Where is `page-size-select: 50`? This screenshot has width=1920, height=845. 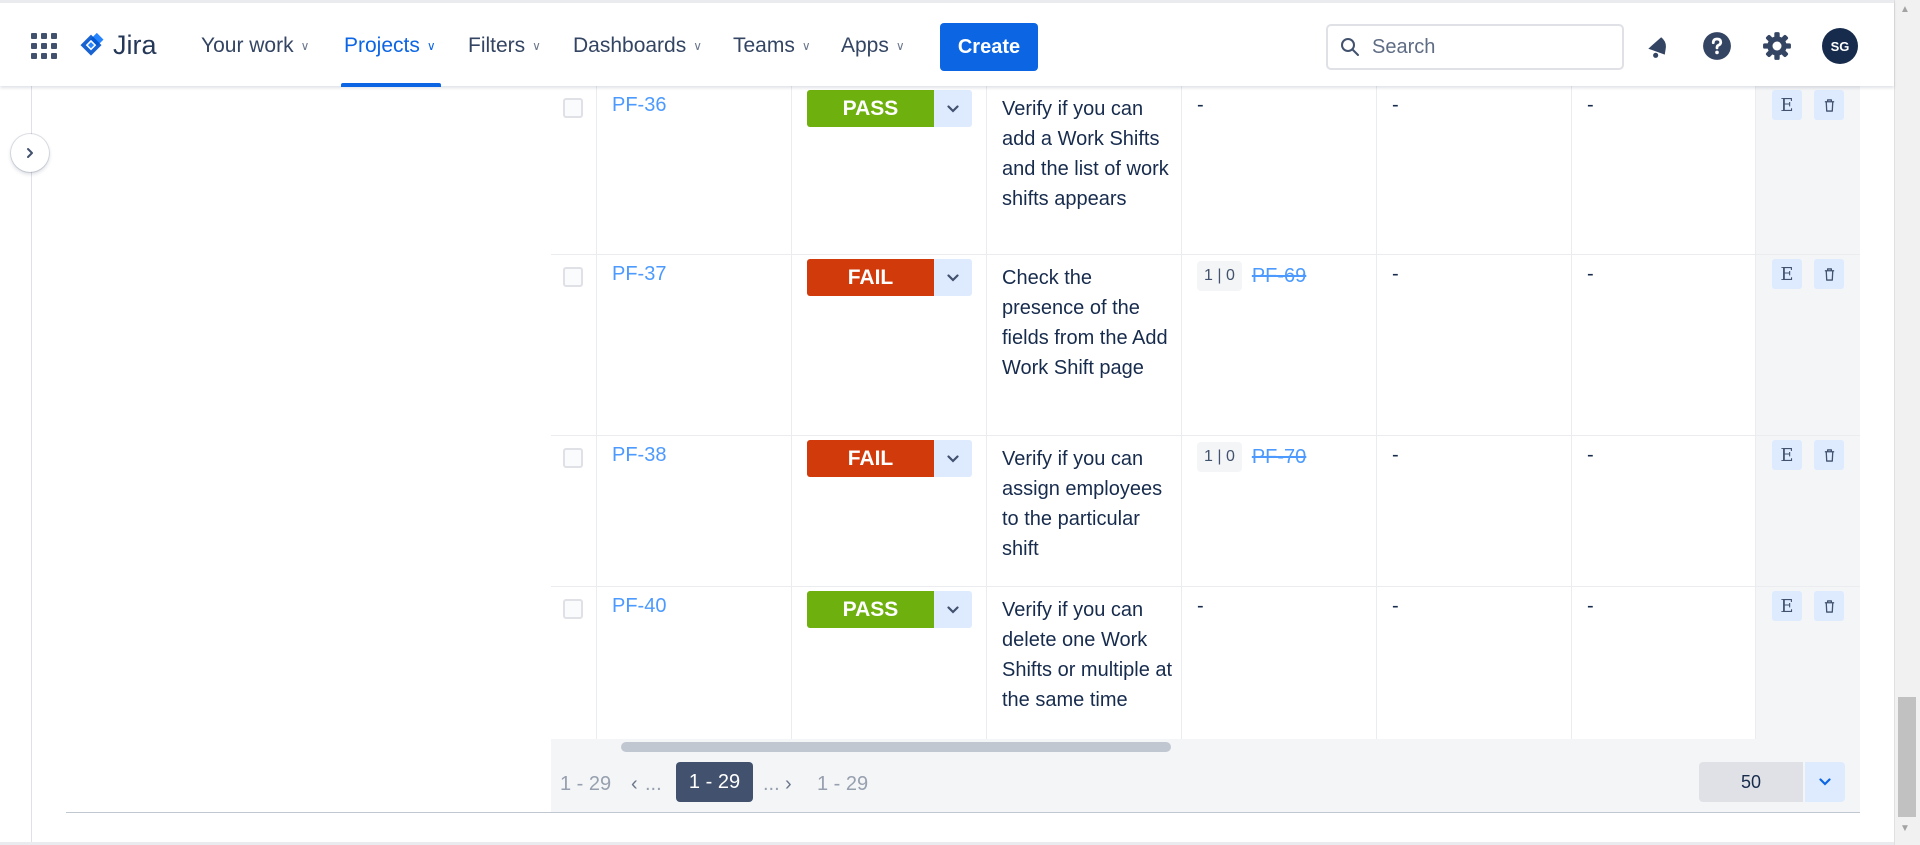 page-size-select: 50 is located at coordinates (1751, 782).